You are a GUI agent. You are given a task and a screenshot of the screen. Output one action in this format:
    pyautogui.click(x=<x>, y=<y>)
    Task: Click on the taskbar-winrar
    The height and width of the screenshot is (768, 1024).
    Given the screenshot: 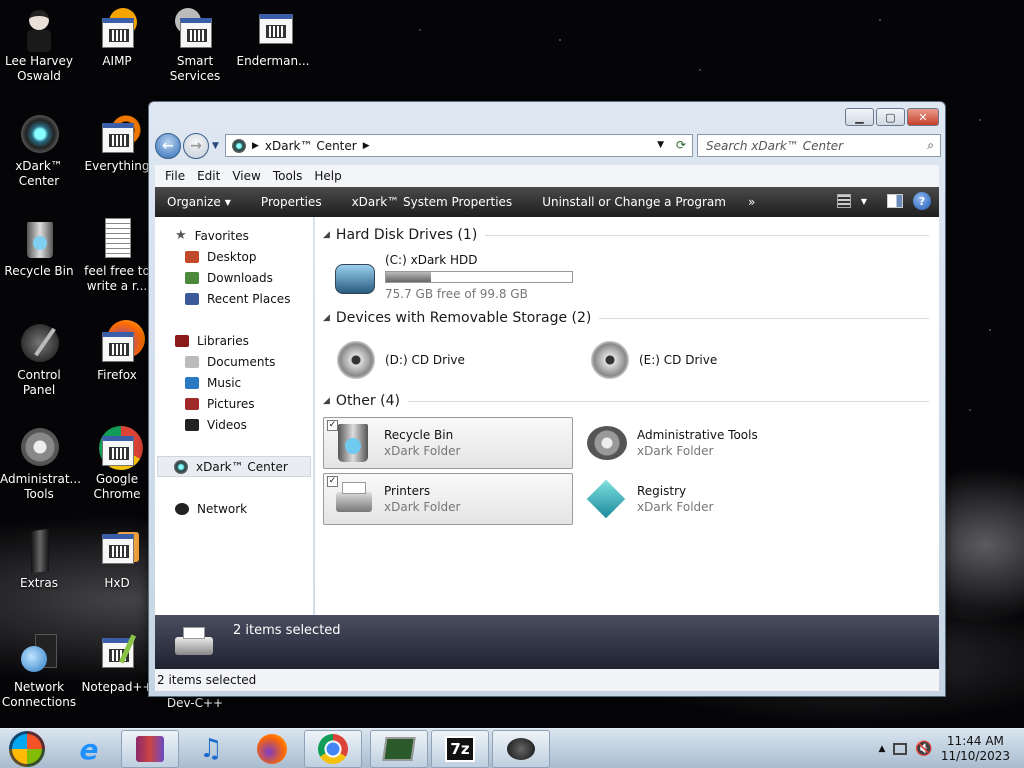 What is the action you would take?
    pyautogui.click(x=150, y=749)
    